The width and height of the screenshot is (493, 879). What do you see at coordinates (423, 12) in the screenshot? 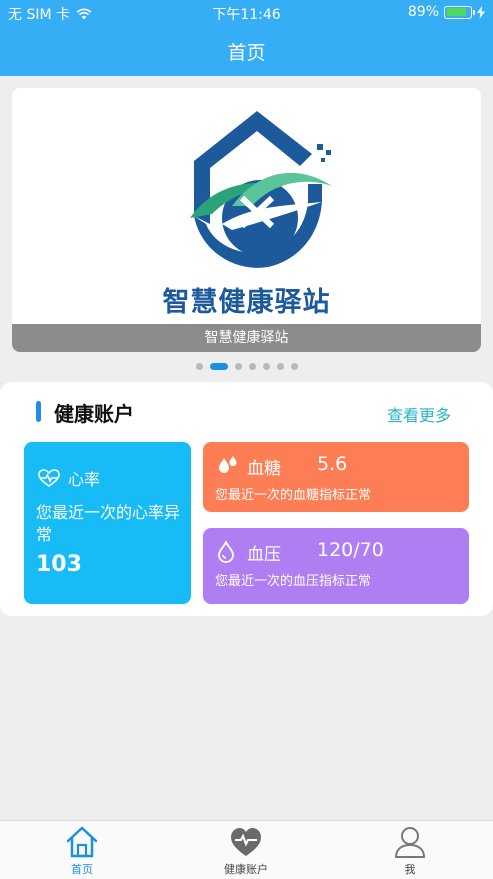
I see `battery-percent: 89%` at bounding box center [423, 12].